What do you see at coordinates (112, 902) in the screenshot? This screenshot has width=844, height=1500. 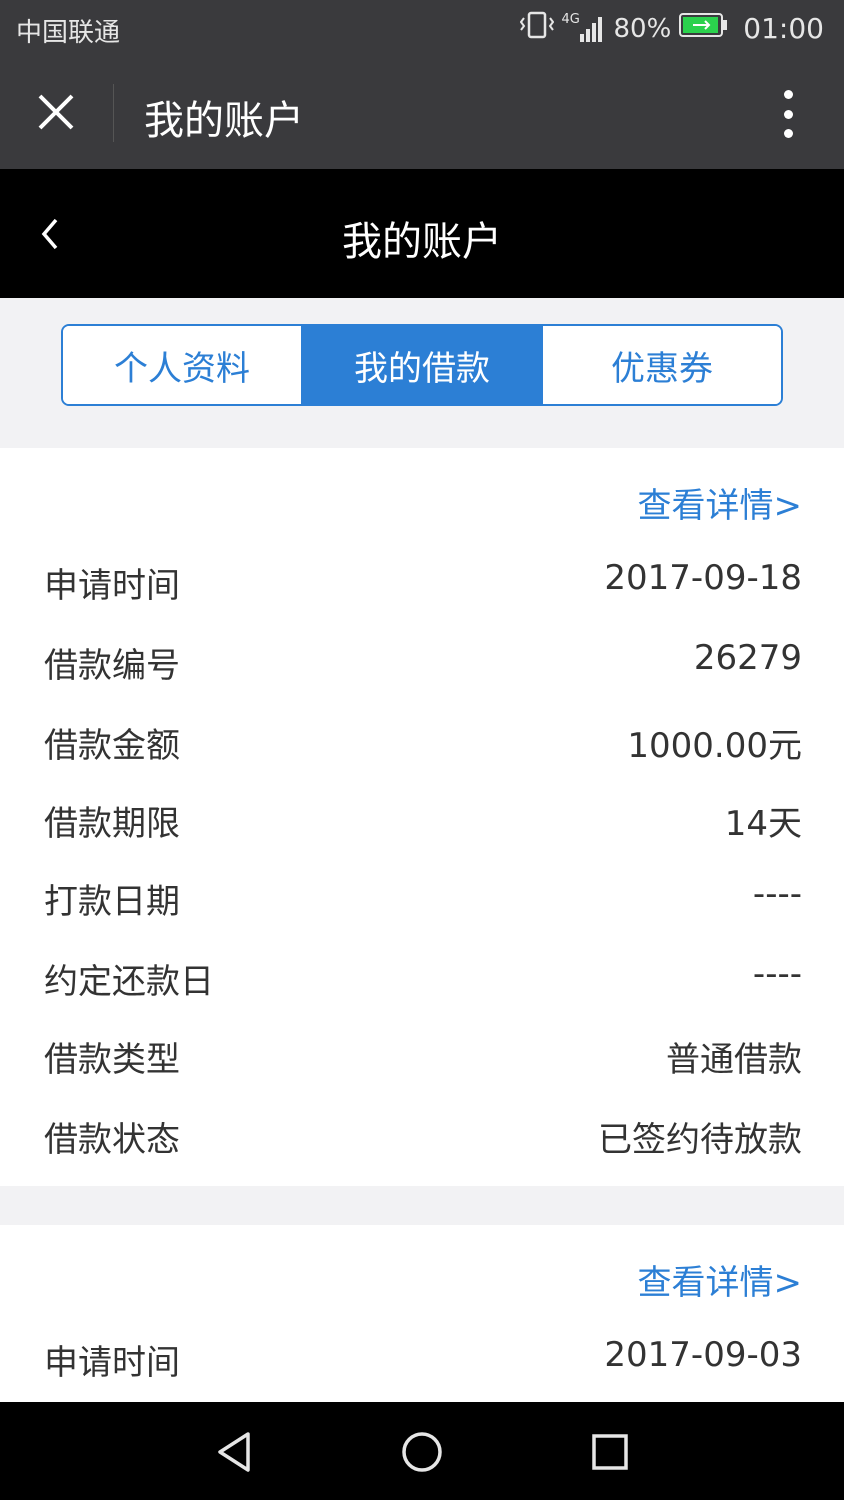 I see `field-label: 打款日期` at bounding box center [112, 902].